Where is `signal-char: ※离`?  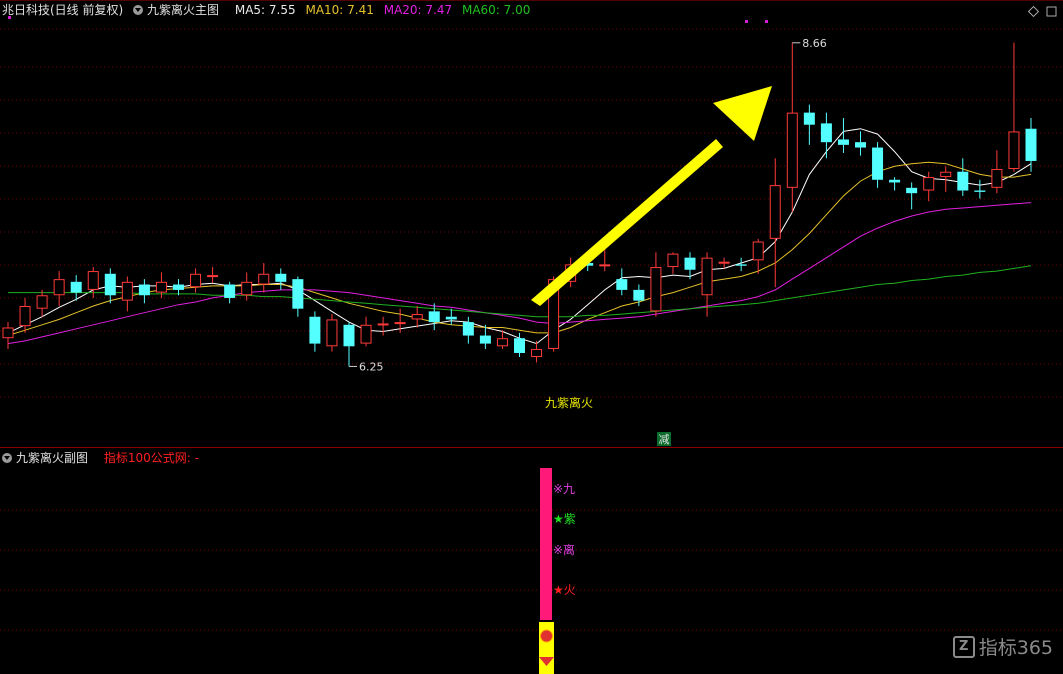 signal-char: ※离 is located at coordinates (564, 549).